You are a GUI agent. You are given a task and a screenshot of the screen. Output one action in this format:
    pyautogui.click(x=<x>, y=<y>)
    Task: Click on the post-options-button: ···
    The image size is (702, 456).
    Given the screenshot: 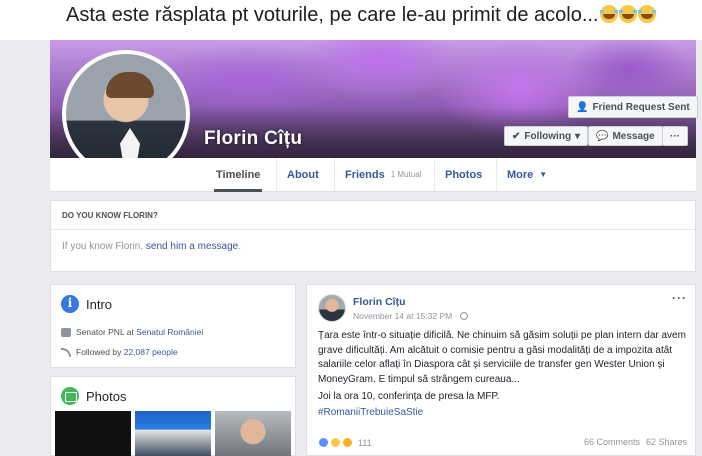 What is the action you would take?
    pyautogui.click(x=679, y=298)
    